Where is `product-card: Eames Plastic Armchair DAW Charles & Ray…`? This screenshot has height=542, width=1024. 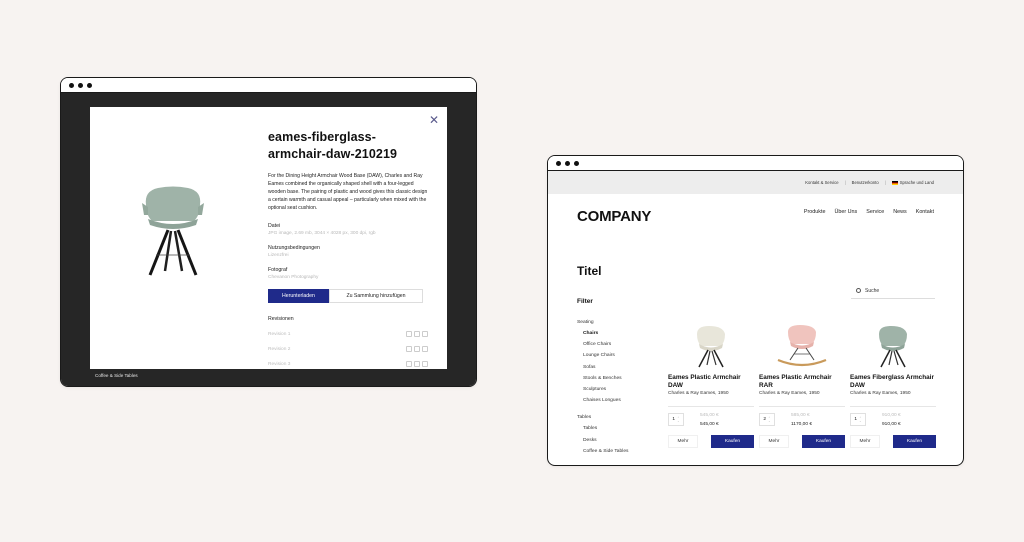 product-card: Eames Plastic Armchair DAW Charles & Ray… is located at coordinates (711, 386).